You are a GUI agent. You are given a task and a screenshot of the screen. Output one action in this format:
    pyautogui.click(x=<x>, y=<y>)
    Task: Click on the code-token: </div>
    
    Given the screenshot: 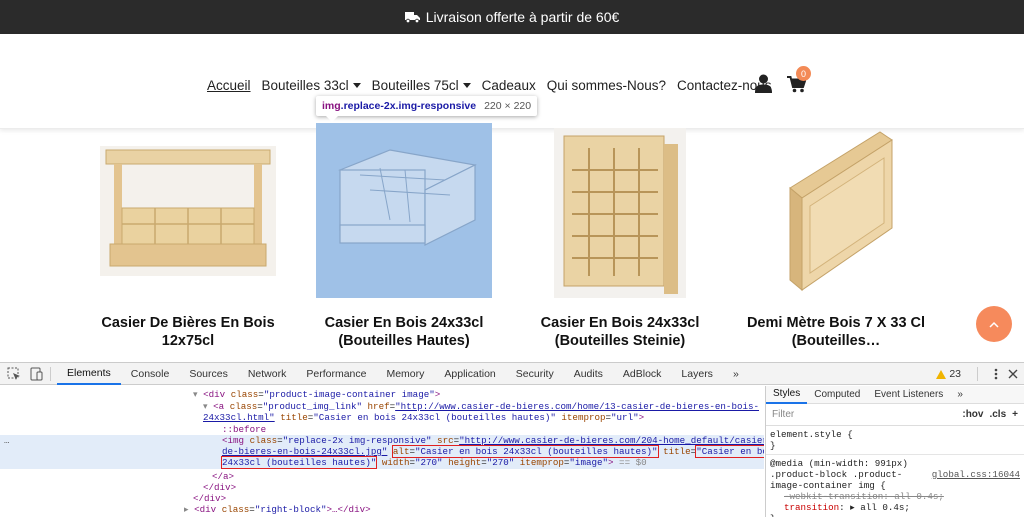 What is the action you would take?
    pyautogui.click(x=210, y=498)
    